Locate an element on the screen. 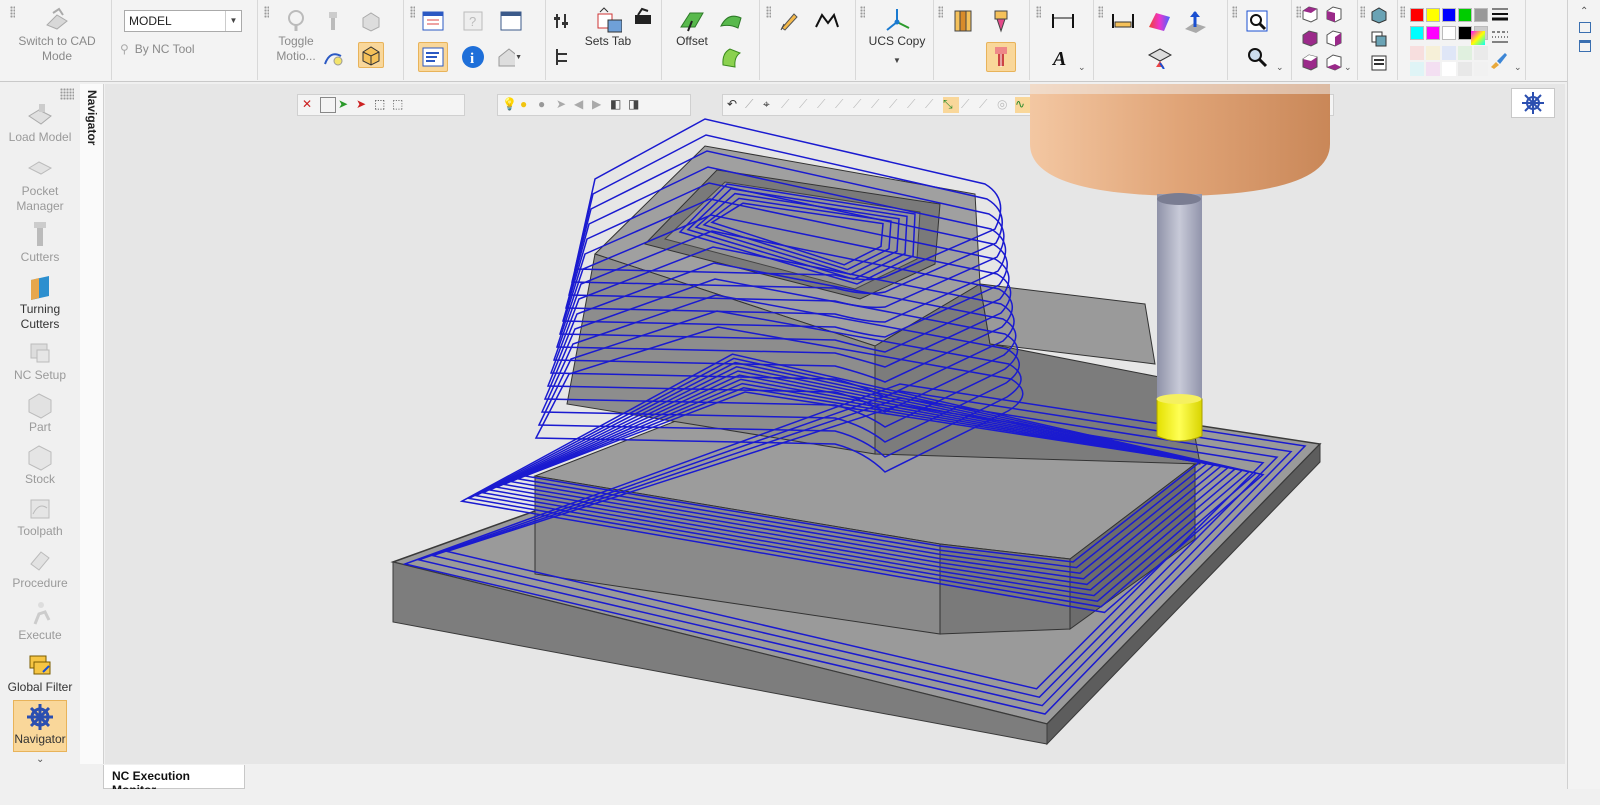 This screenshot has height=805, width=1600. help-icon: ? is located at coordinates (473, 21).